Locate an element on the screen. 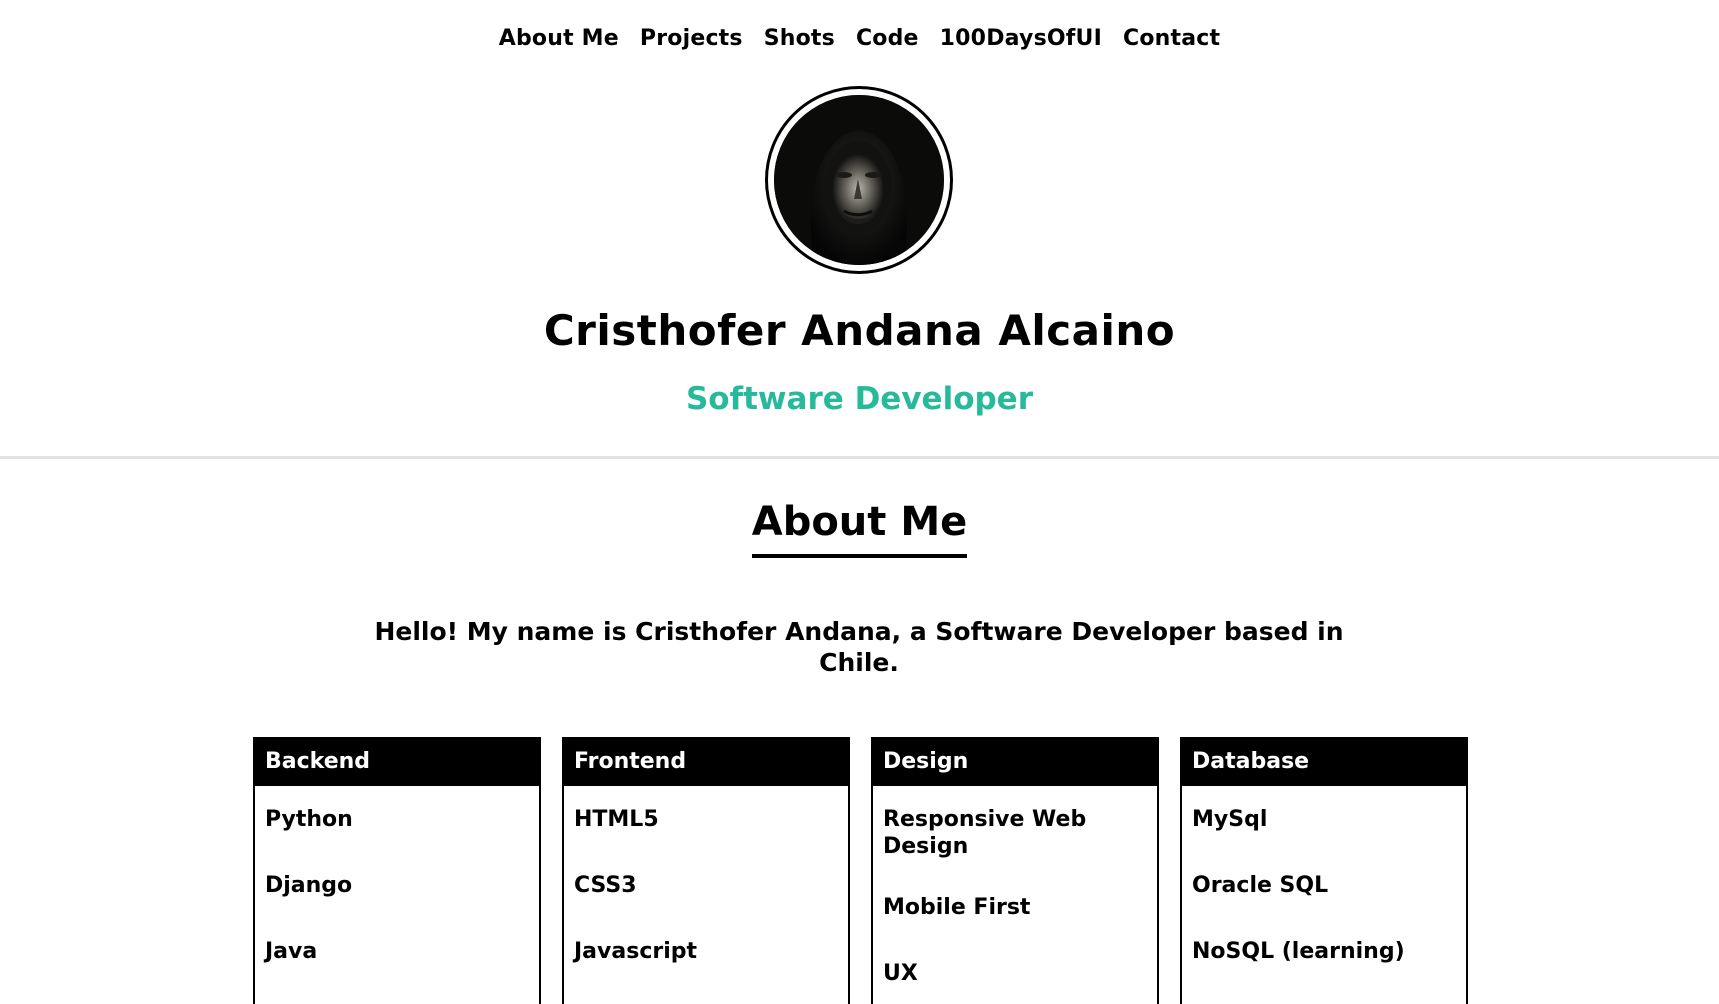 This screenshot has width=1719, height=1004. skill-card-title: Frontend is located at coordinates (706, 762).